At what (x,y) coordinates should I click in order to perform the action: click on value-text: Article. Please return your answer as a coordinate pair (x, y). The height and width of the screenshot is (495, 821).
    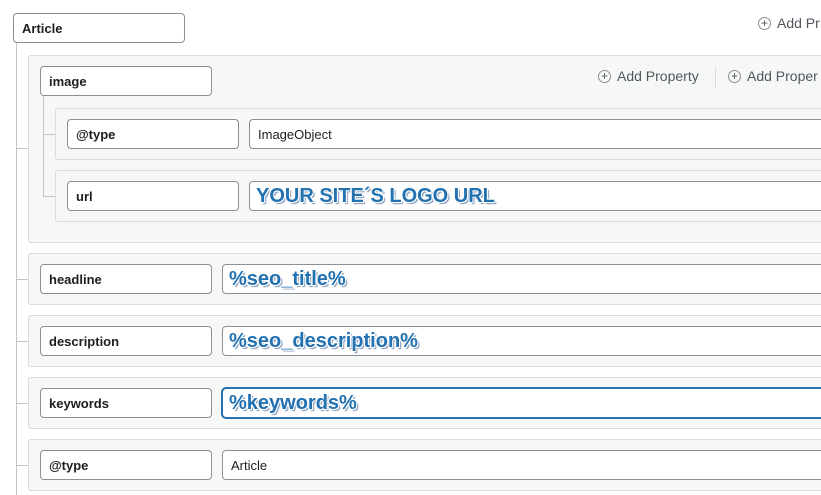
    Looking at the image, I should click on (249, 465).